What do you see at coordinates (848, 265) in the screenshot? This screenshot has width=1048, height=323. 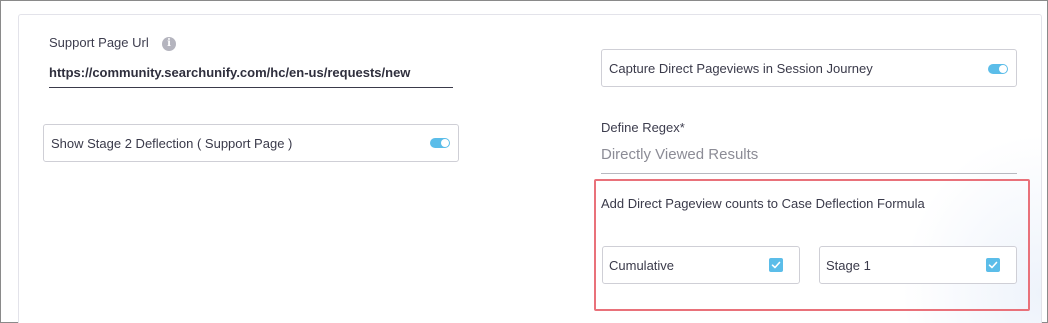 I see `stage1-label: Stage 1` at bounding box center [848, 265].